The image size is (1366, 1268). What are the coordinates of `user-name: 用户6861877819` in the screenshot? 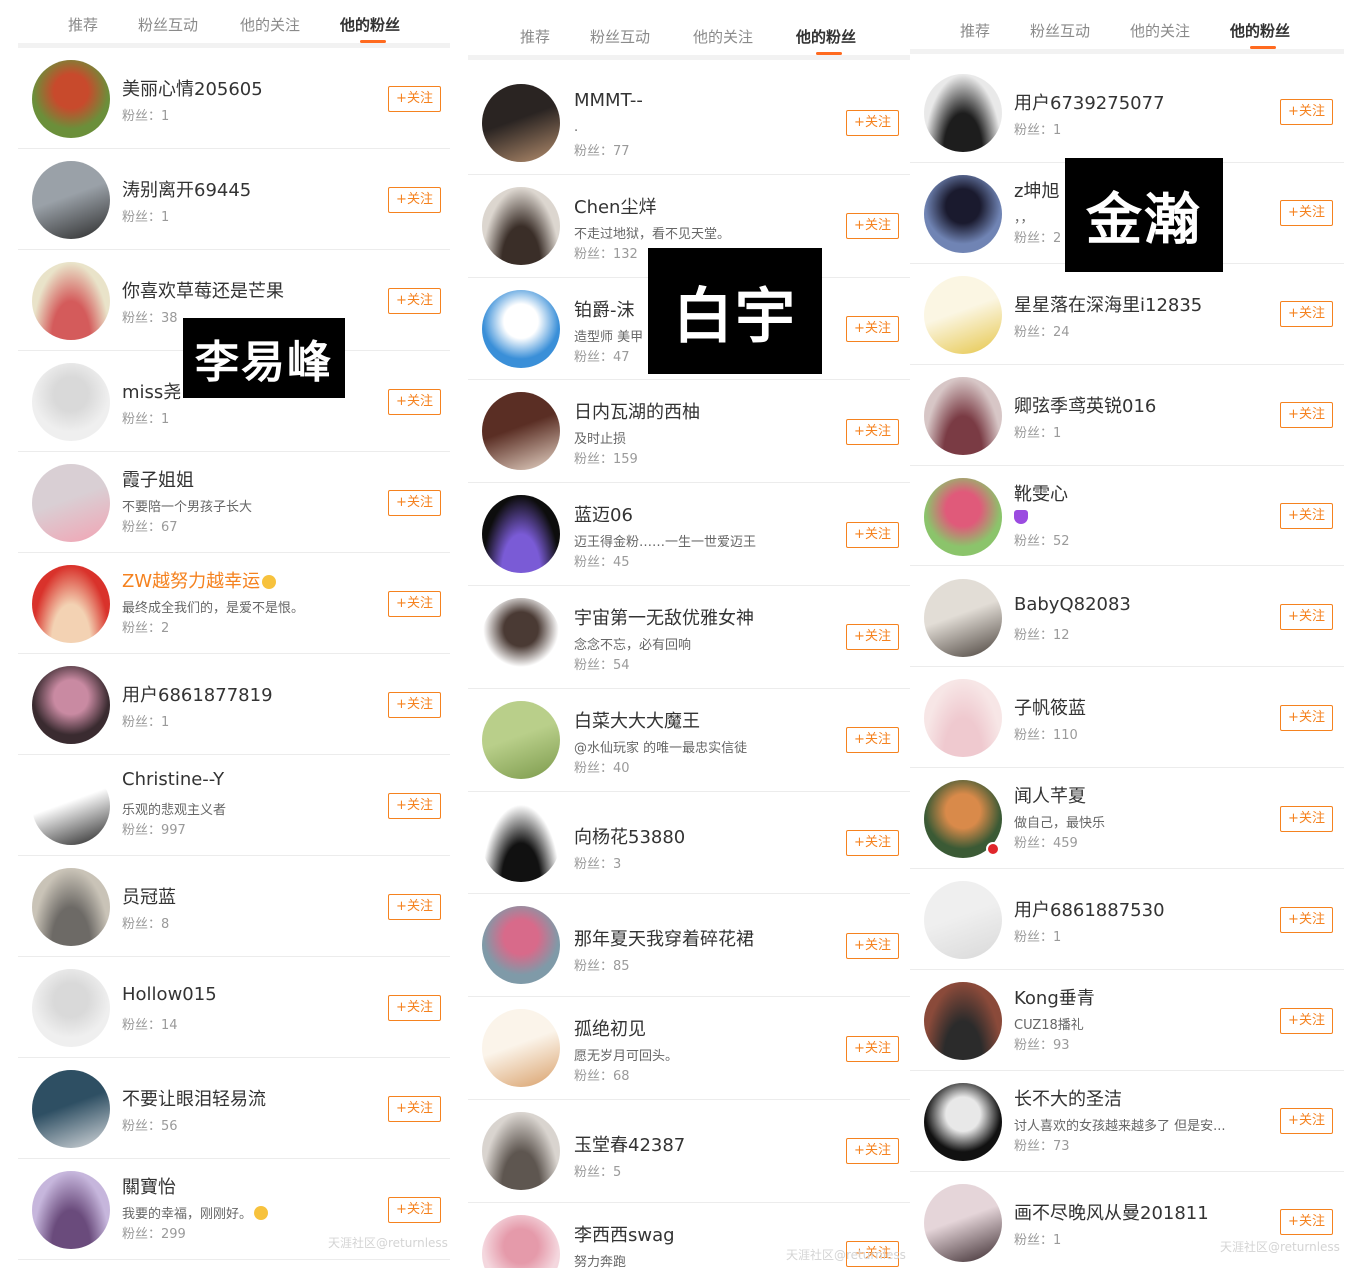 It's located at (197, 694).